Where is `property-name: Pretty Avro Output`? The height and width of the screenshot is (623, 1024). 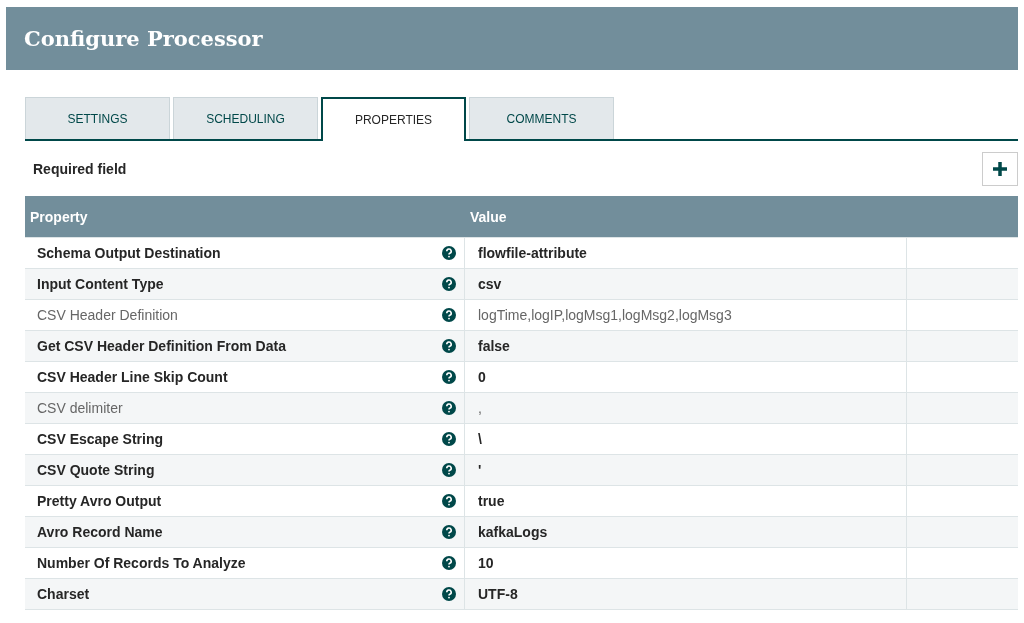 property-name: Pretty Avro Output is located at coordinates (99, 501).